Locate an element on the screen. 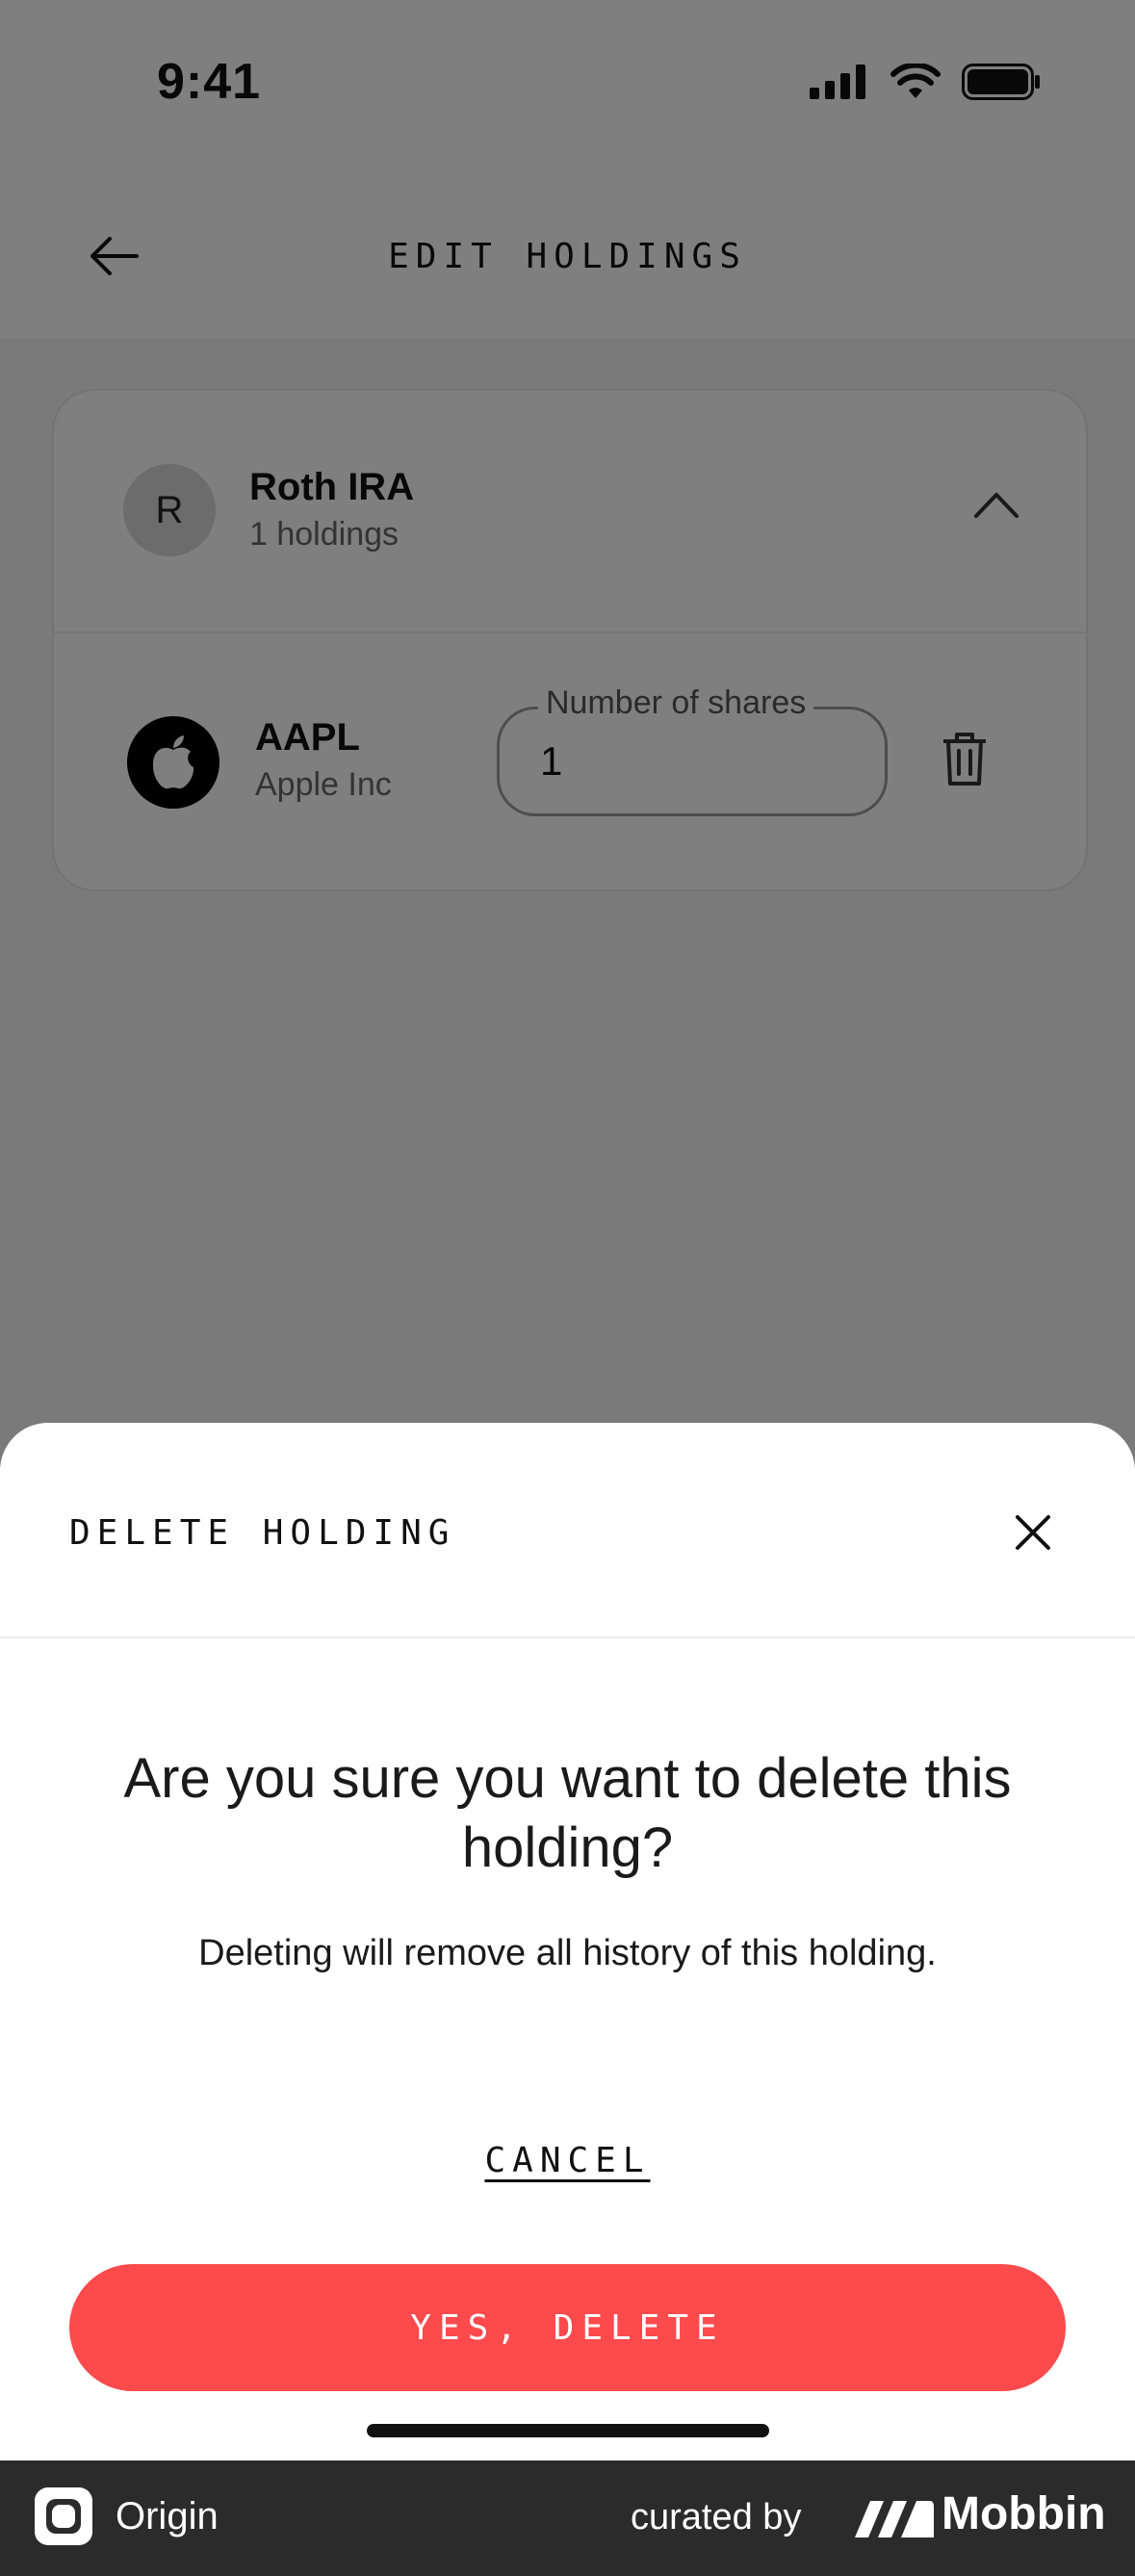 The image size is (1135, 2576). origin-logo-icon is located at coordinates (63, 2516).